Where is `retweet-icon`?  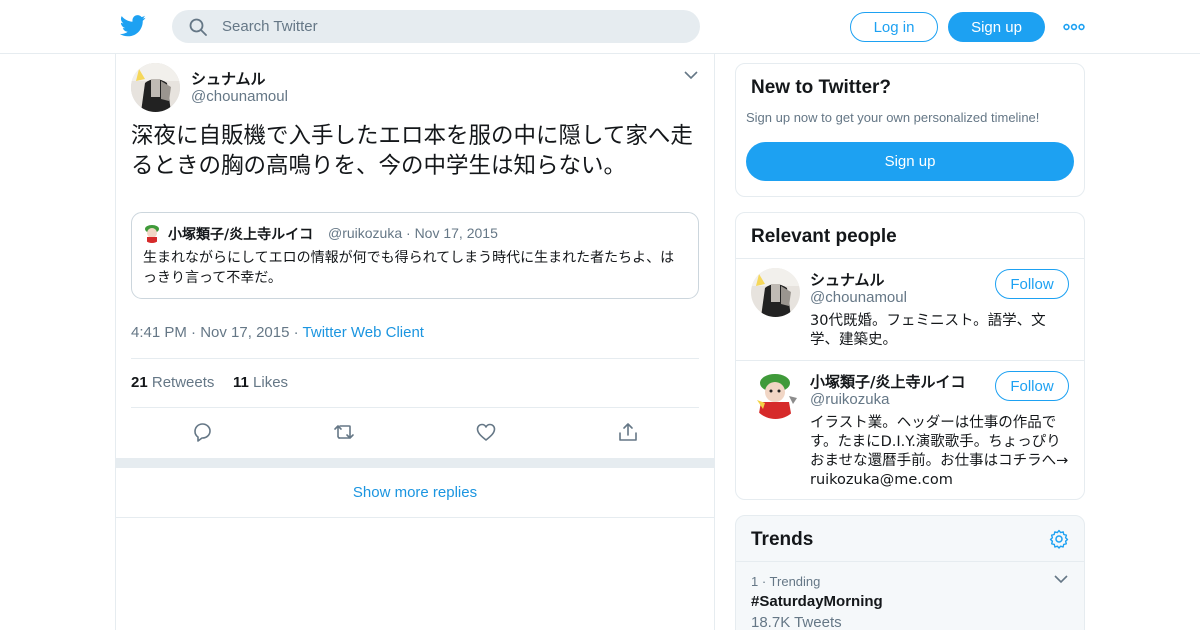
retweet-icon is located at coordinates (344, 432).